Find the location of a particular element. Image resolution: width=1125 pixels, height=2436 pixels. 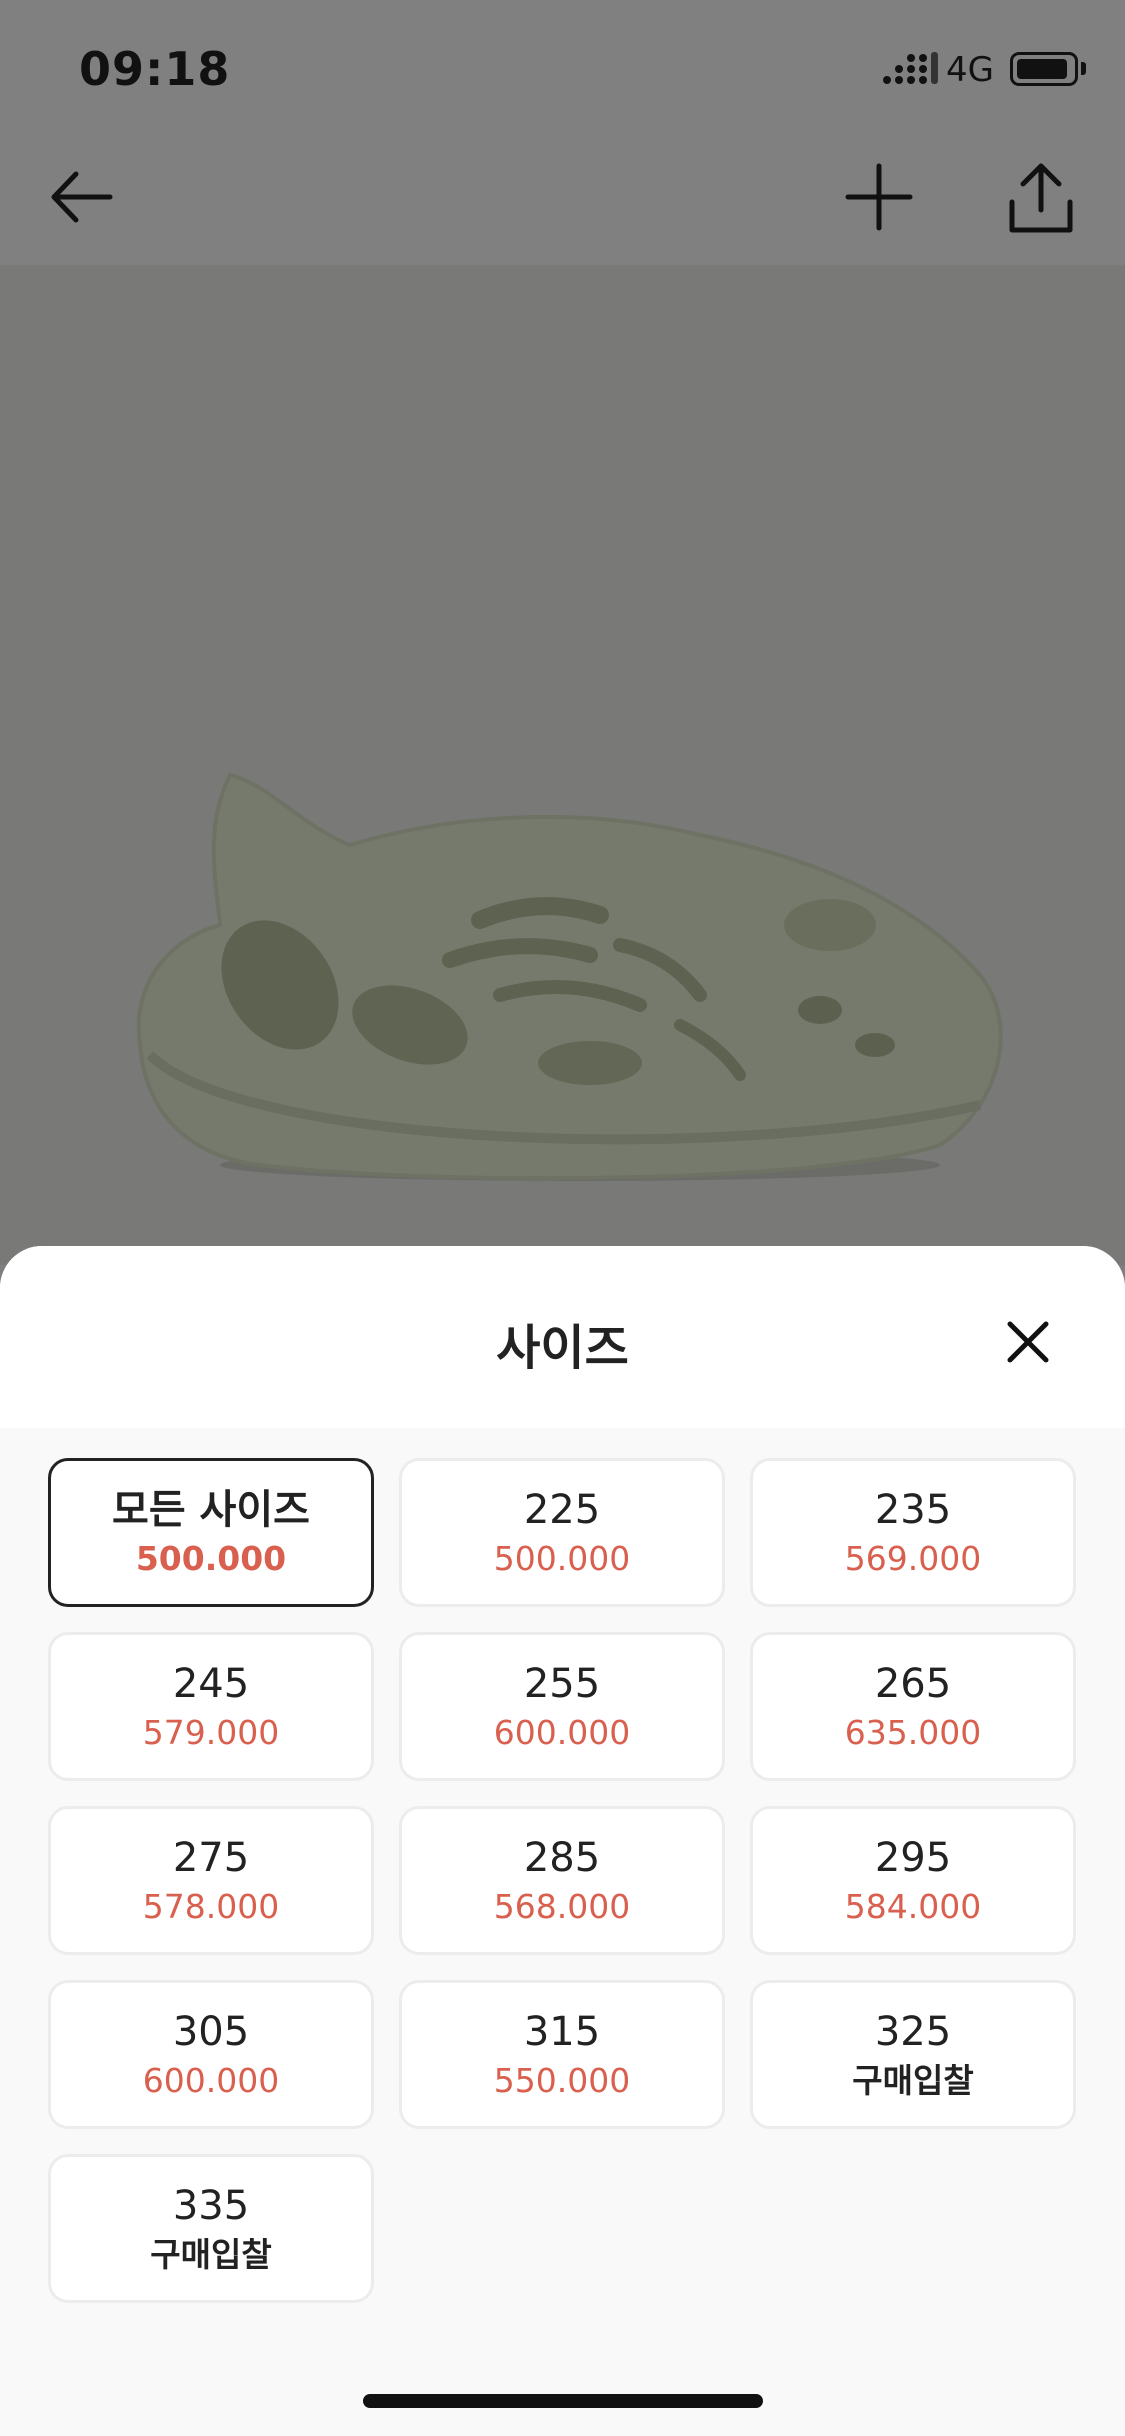

size-option: 335 구매입찰 is located at coordinates (211, 2228).